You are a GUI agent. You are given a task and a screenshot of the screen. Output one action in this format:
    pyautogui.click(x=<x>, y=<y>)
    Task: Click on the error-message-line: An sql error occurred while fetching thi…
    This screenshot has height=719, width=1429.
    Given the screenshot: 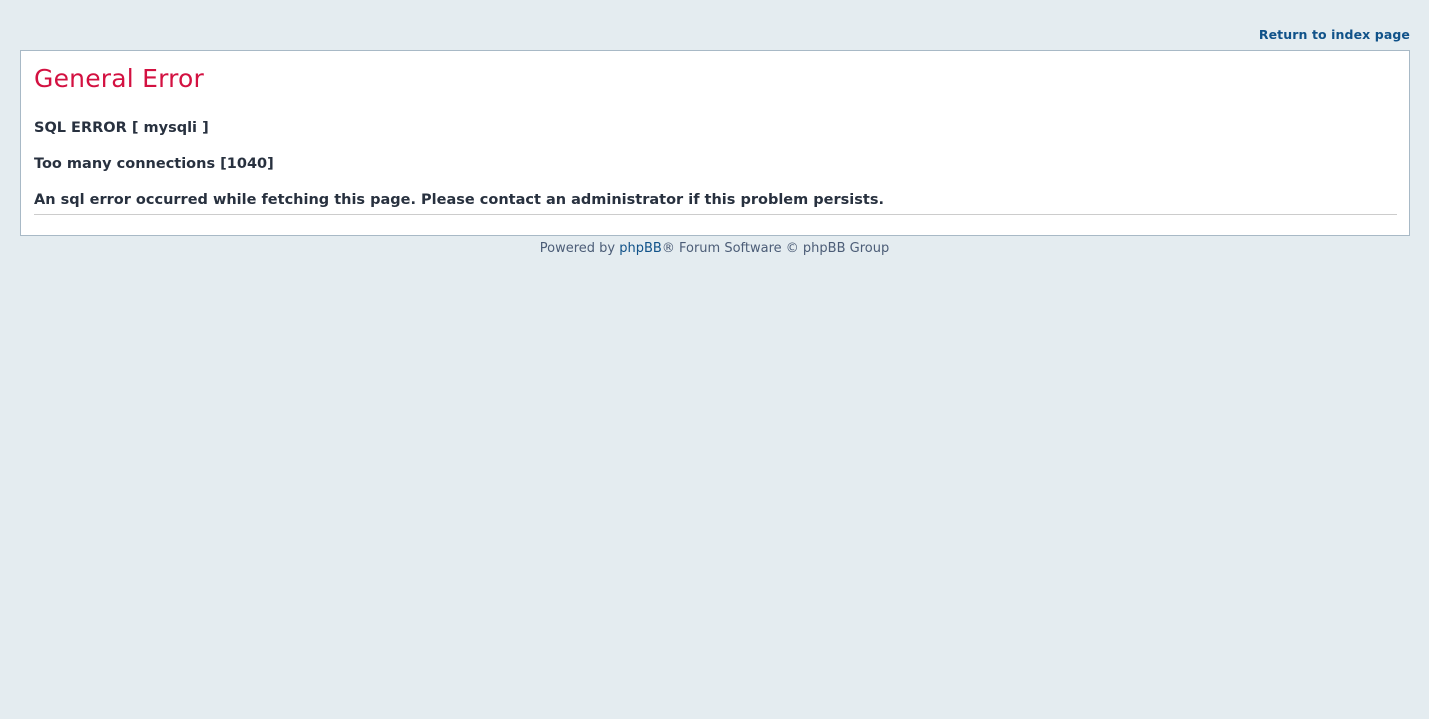 What is the action you would take?
    pyautogui.click(x=459, y=200)
    